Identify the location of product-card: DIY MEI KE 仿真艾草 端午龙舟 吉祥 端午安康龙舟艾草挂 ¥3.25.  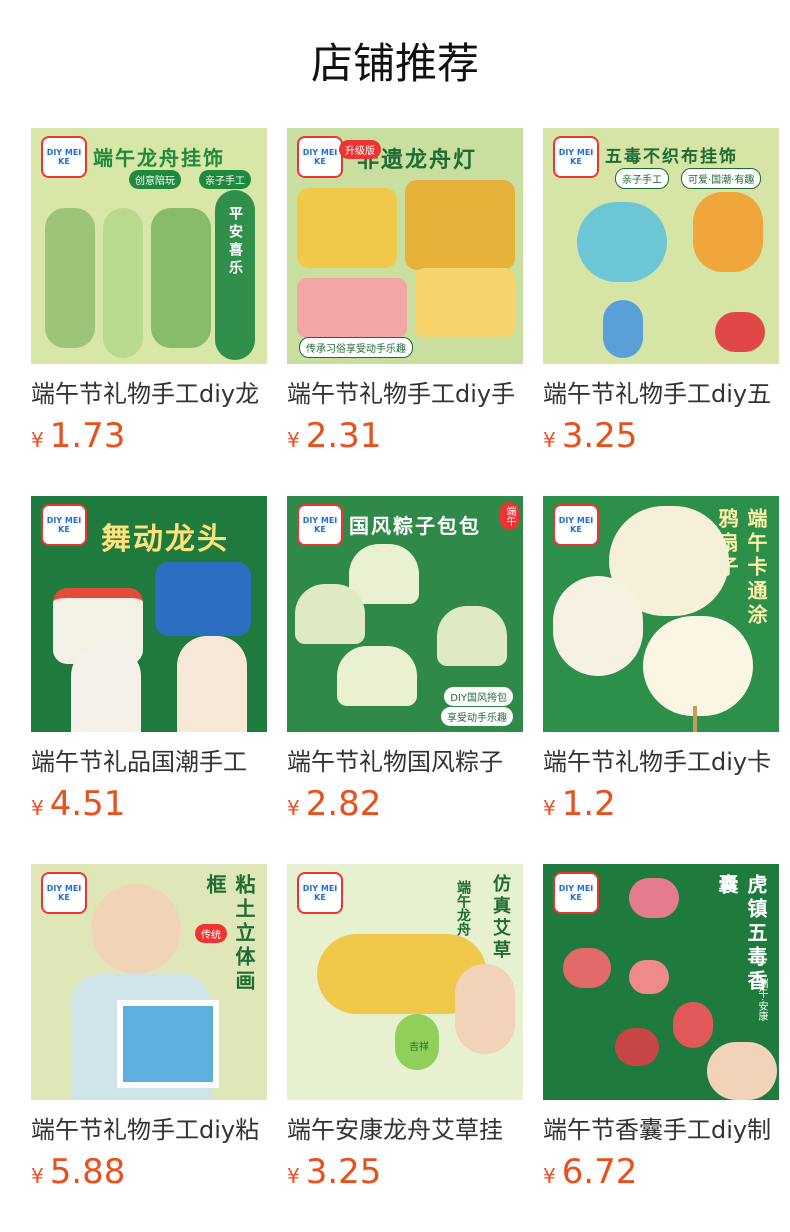
(405, 1048).